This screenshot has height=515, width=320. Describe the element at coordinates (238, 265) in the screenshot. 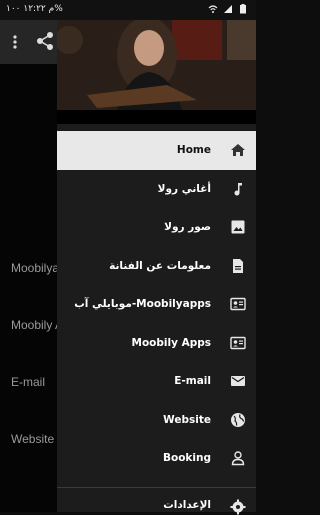

I see `document-icon` at that location.